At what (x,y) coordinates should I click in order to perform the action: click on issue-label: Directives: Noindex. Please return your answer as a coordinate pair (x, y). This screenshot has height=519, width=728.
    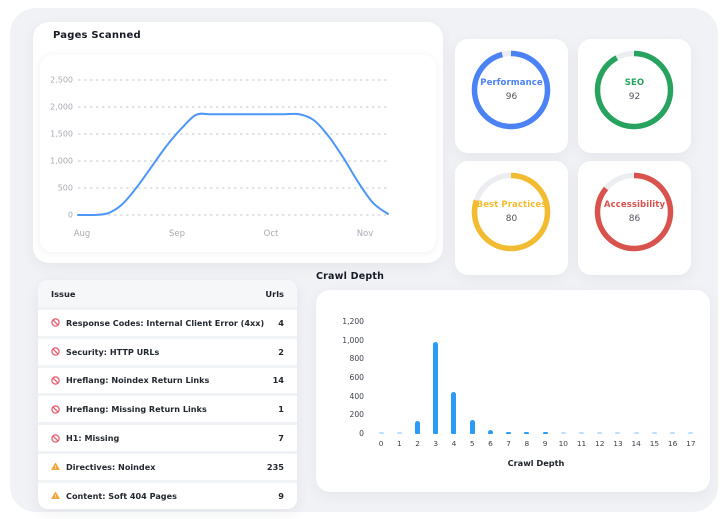
    Looking at the image, I should click on (111, 466).